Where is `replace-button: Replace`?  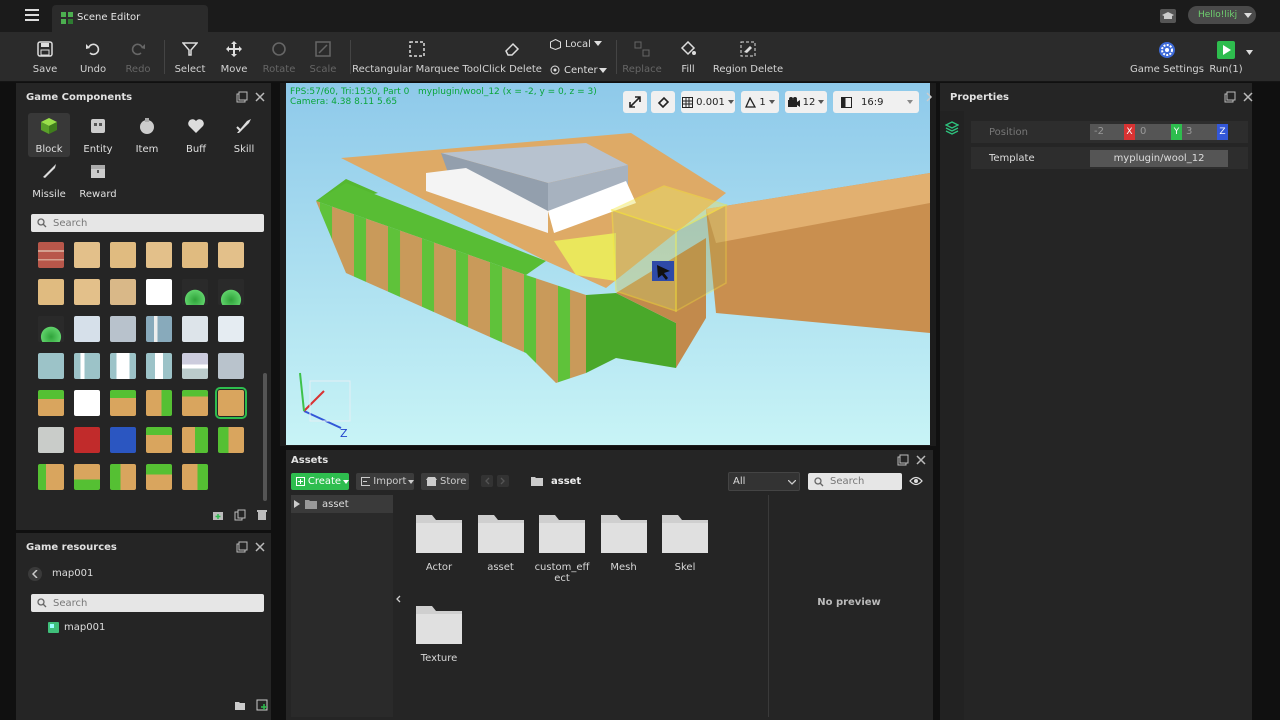
replace-button: Replace is located at coordinates (642, 57).